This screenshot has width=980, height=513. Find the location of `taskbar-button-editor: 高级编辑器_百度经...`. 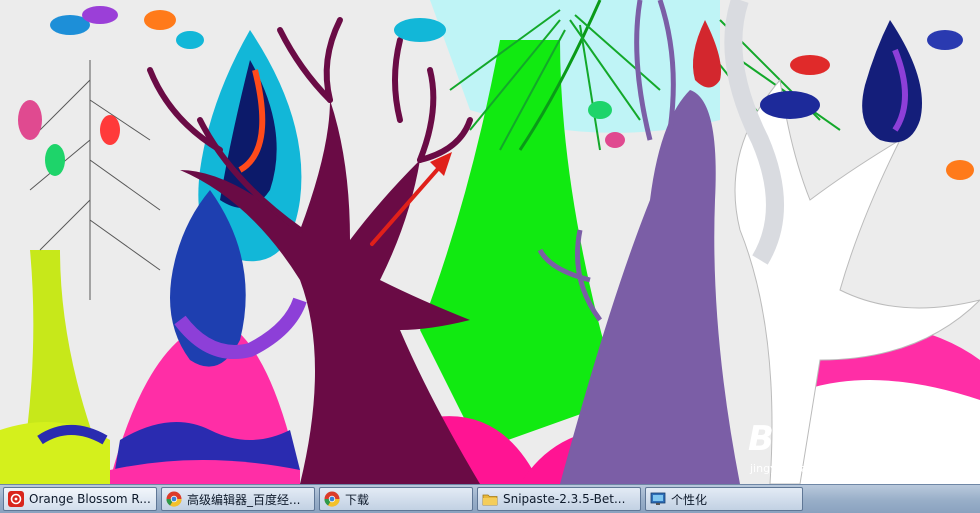

taskbar-button-editor: 高级编辑器_百度经... is located at coordinates (238, 499).